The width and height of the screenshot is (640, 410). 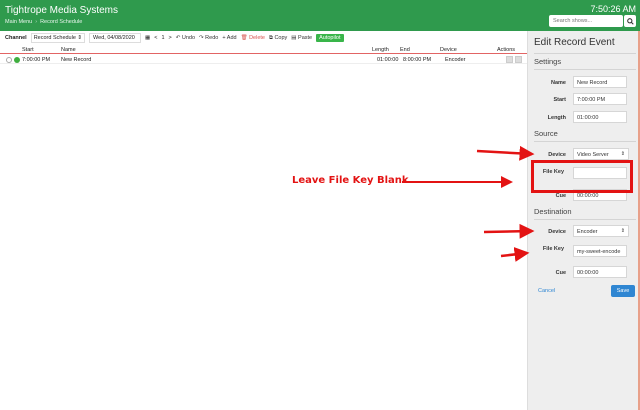 What do you see at coordinates (468, 203) in the screenshot?
I see `annotation-arrows` at bounding box center [468, 203].